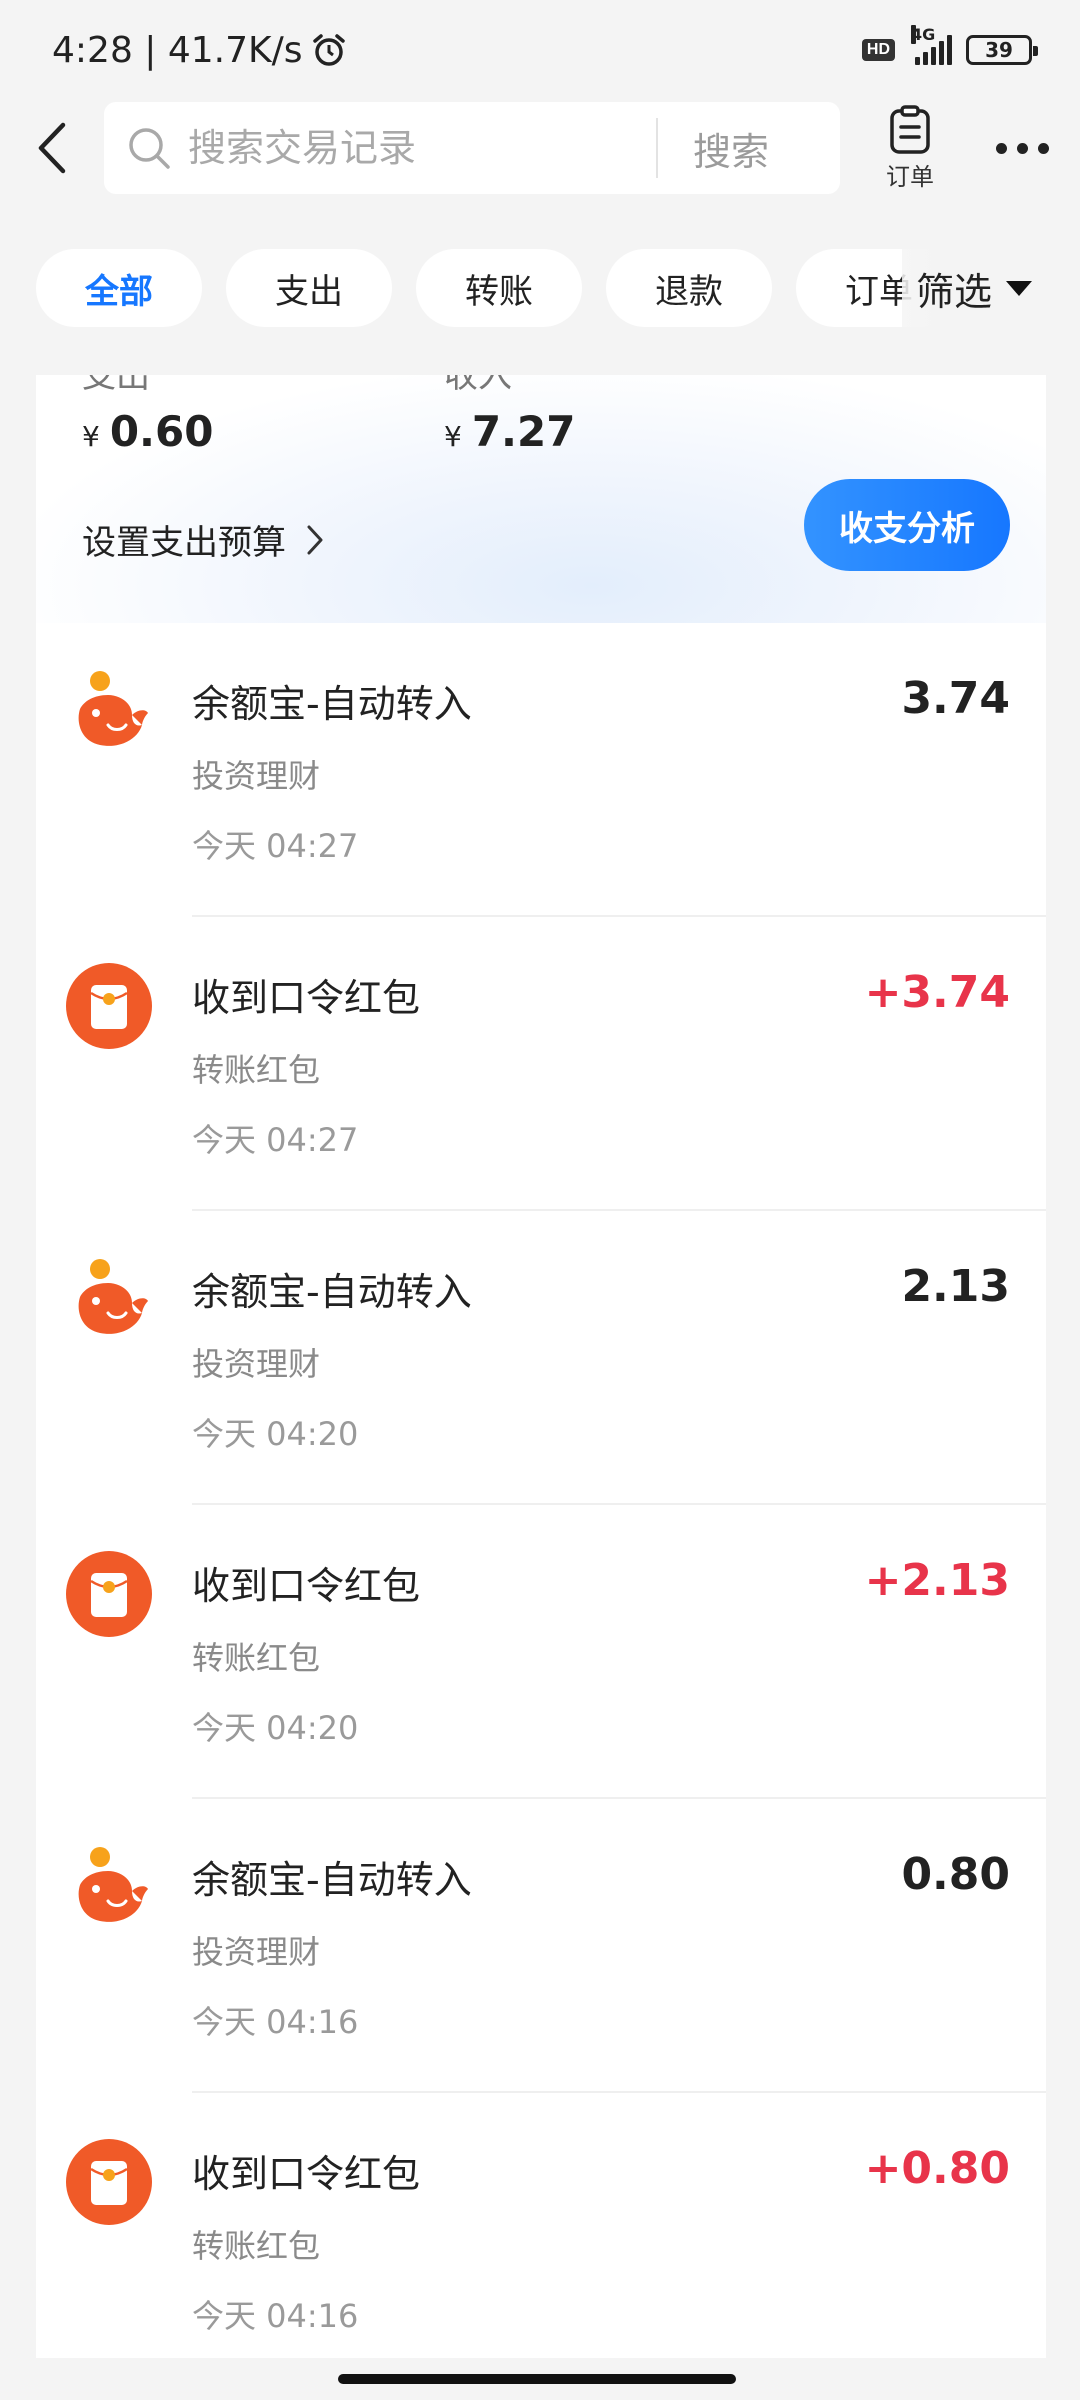  I want to click on set-budget-label: 设置支出预算, so click(184, 543).